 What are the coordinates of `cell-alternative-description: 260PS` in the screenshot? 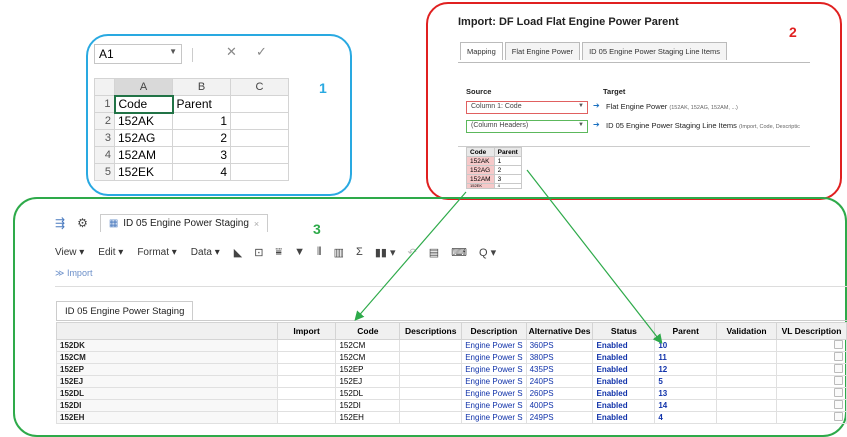 It's located at (559, 393).